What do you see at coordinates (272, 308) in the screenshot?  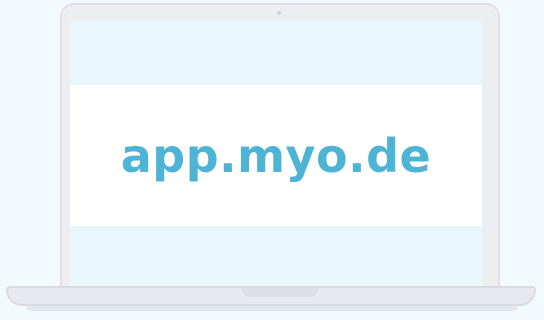 I see `laptop-base-shadow` at bounding box center [272, 308].